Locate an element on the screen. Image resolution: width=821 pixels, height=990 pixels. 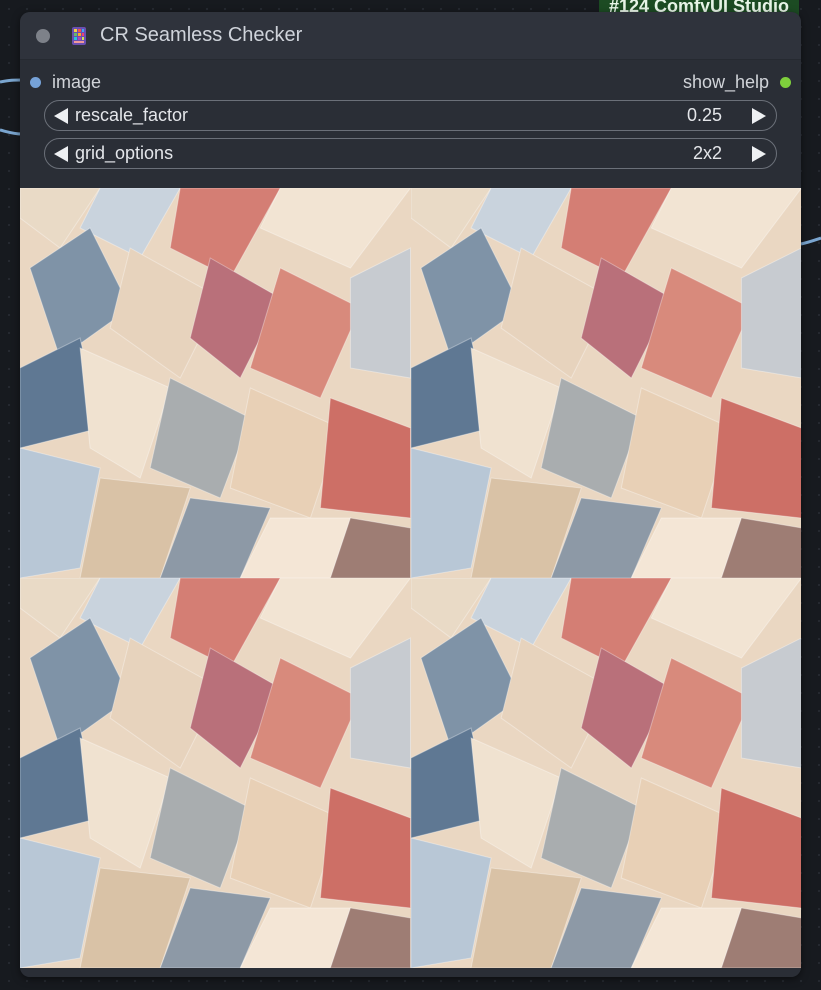
node-title: CR Seamless Checker is located at coordinates (201, 35).